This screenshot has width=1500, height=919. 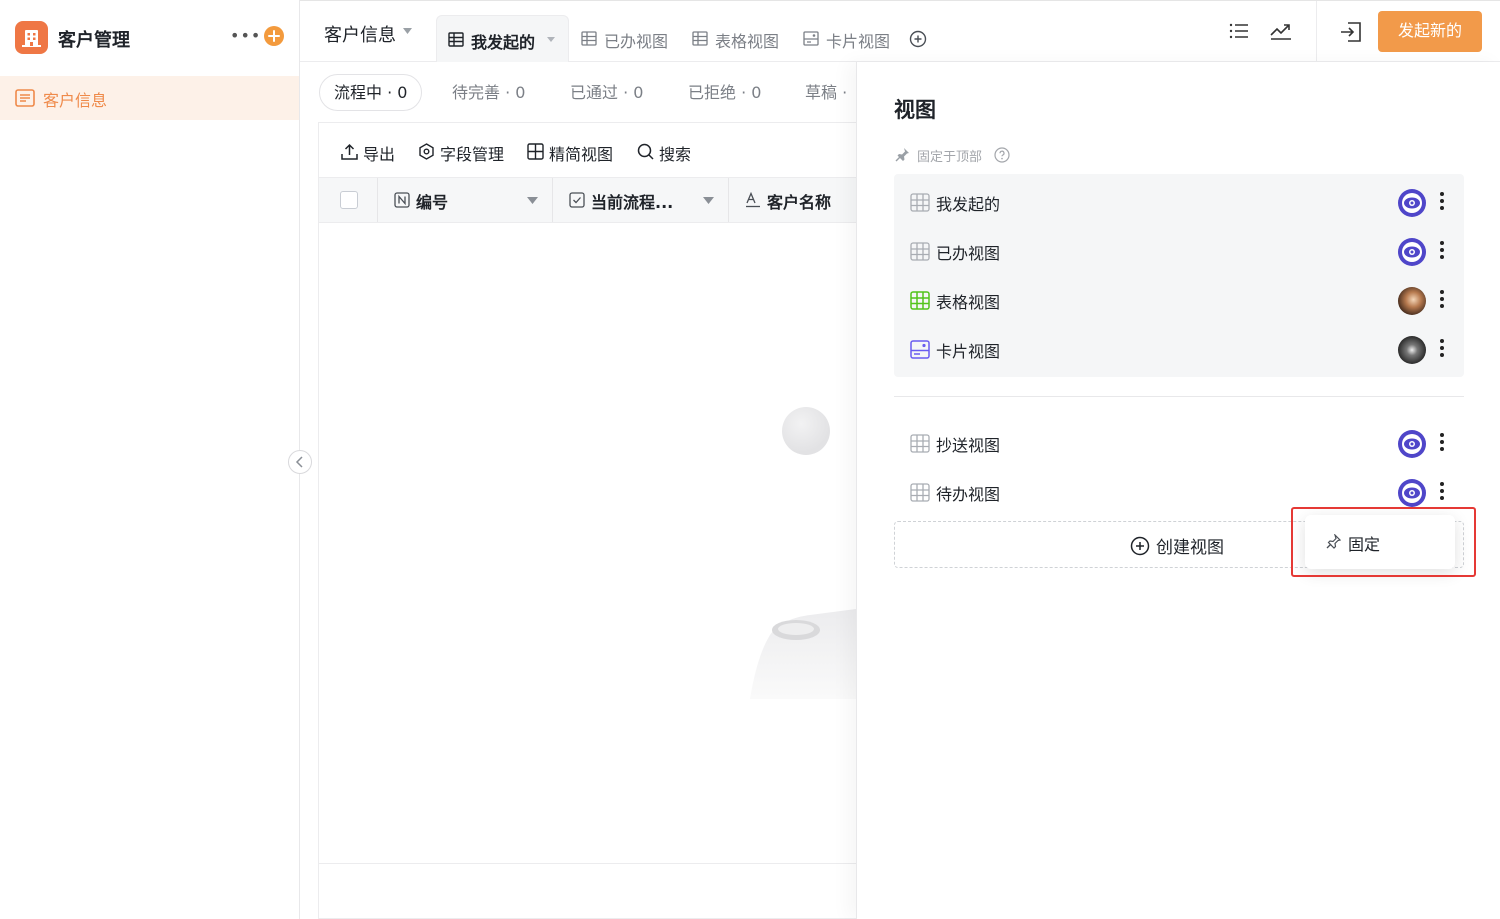 I want to click on table-header: 编号 当前流程... 客户名称, so click(x=588, y=200).